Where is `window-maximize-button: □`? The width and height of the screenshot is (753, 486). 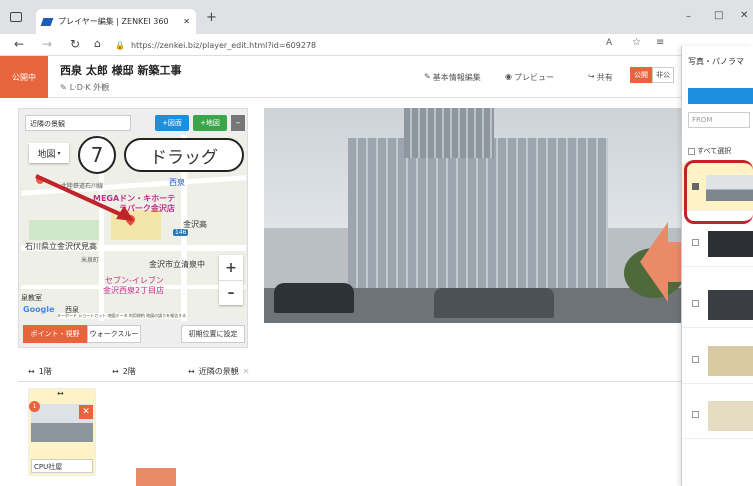 window-maximize-button: □ is located at coordinates (718, 15).